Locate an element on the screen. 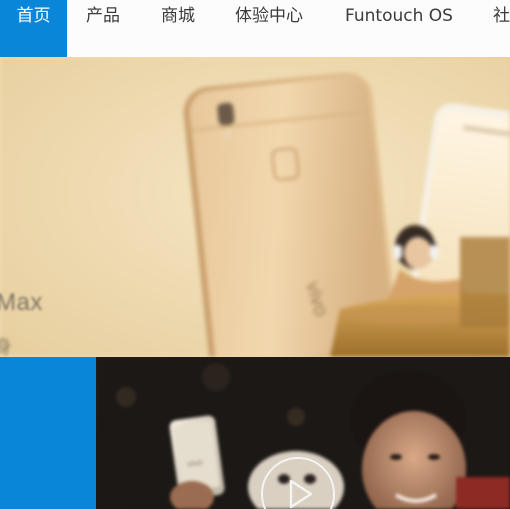 The height and width of the screenshot is (509, 510). nav-item-experience-center: 体验中心 is located at coordinates (269, 28).